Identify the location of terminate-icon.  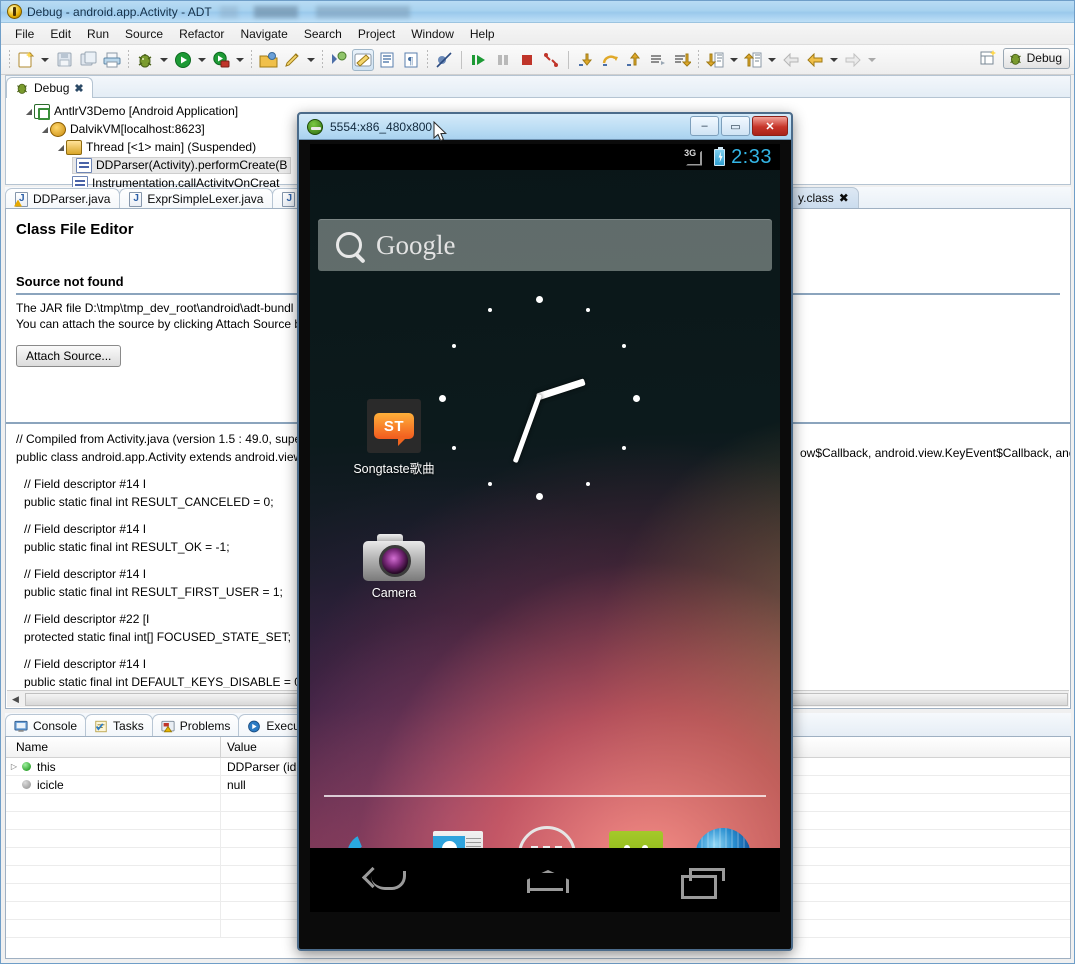
(527, 60).